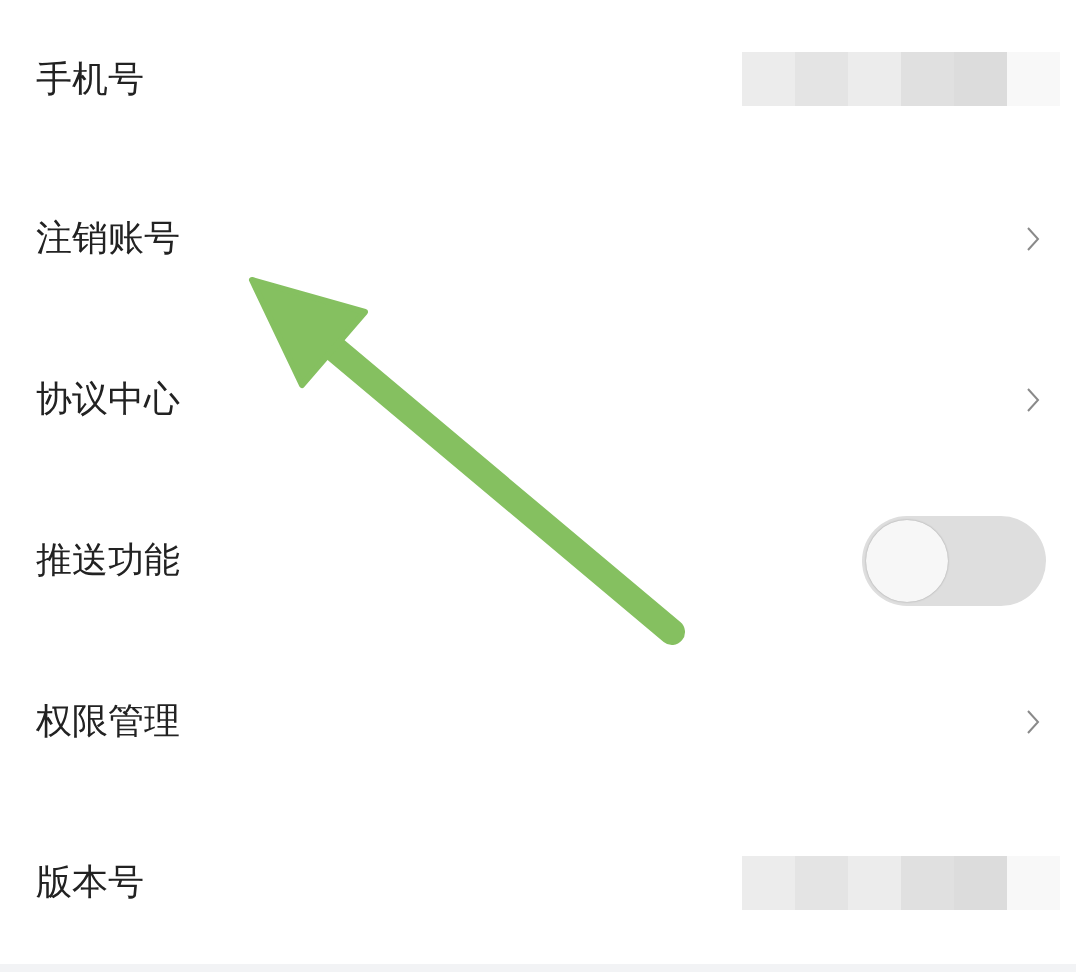  Describe the element at coordinates (90, 882) in the screenshot. I see `setting-label: 版本号` at that location.